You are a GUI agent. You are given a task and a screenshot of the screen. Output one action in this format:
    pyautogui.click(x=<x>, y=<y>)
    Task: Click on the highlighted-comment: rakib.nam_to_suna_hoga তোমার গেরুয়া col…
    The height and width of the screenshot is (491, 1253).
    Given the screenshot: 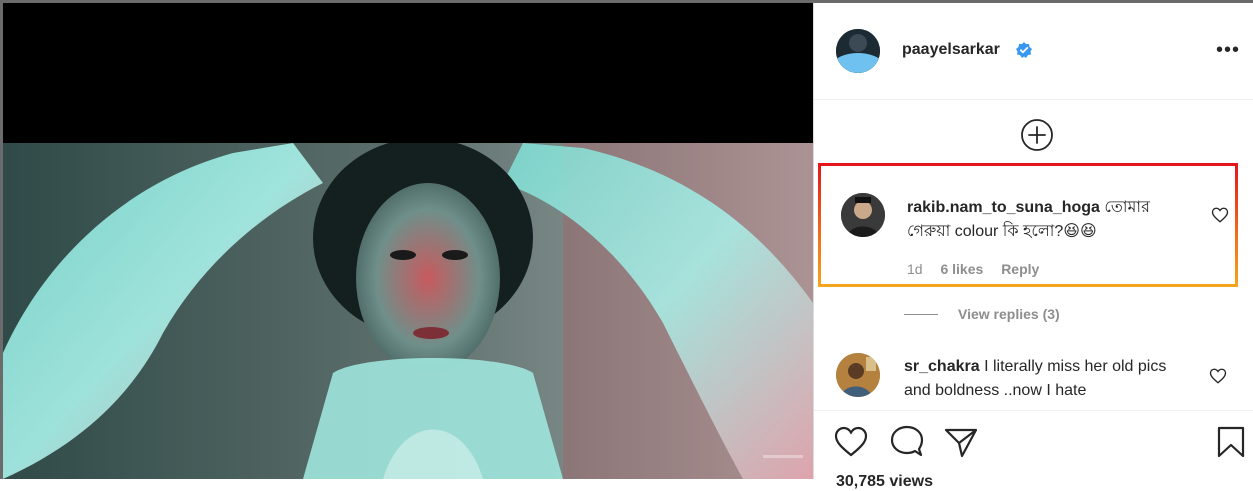 What is the action you would take?
    pyautogui.click(x=1028, y=225)
    